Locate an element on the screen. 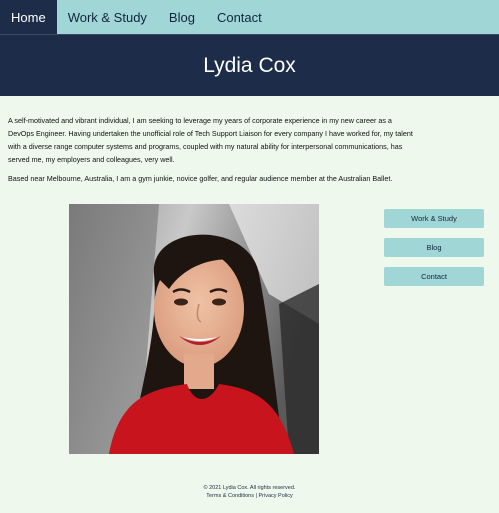 This screenshot has width=499, height=513. top-nav: Home Work & Study Blog Contact is located at coordinates (249, 17).